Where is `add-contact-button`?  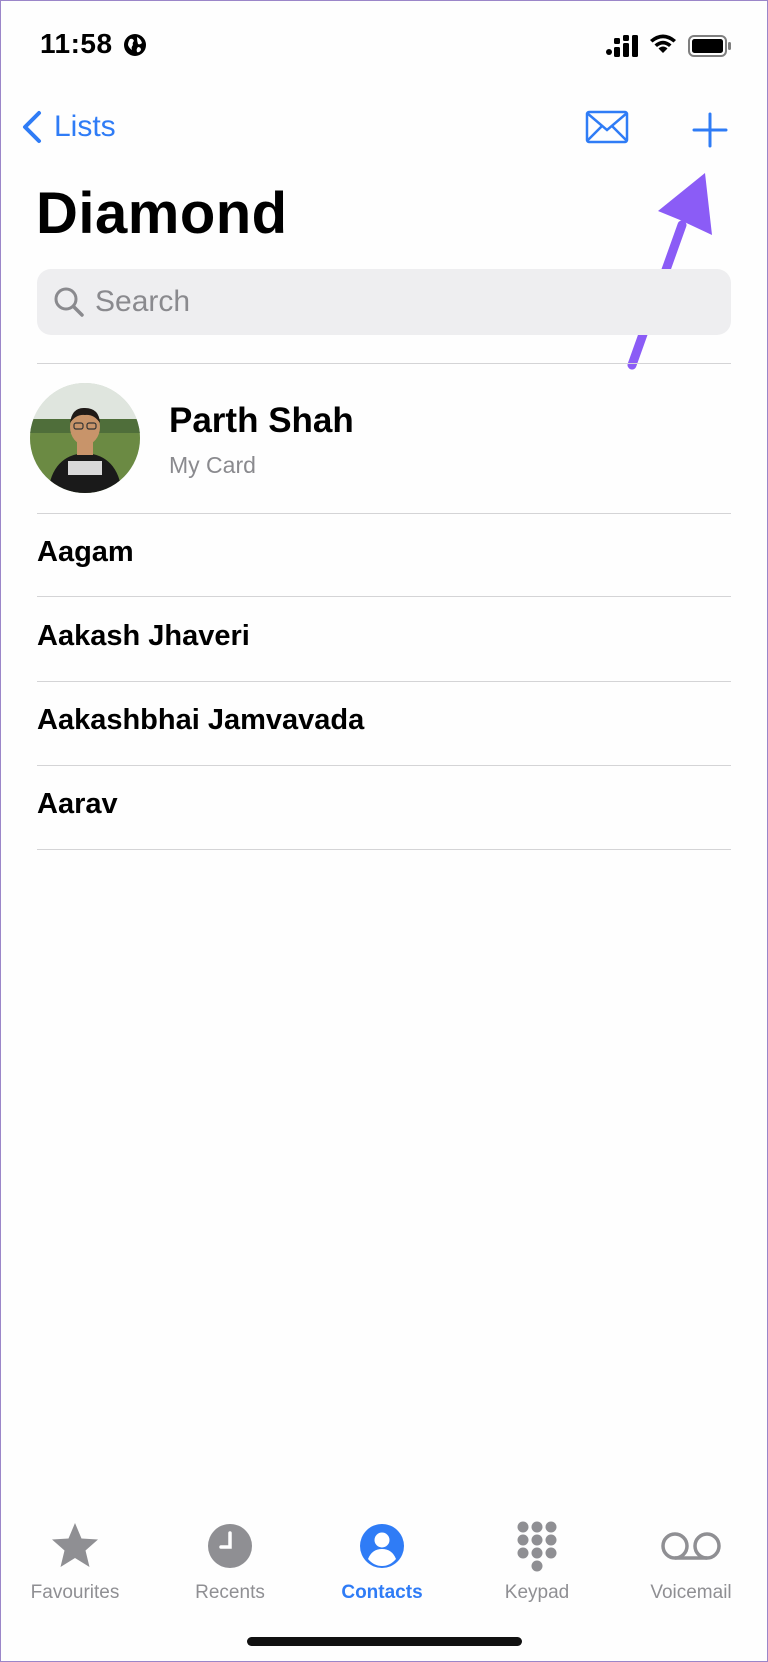 add-contact-button is located at coordinates (710, 130).